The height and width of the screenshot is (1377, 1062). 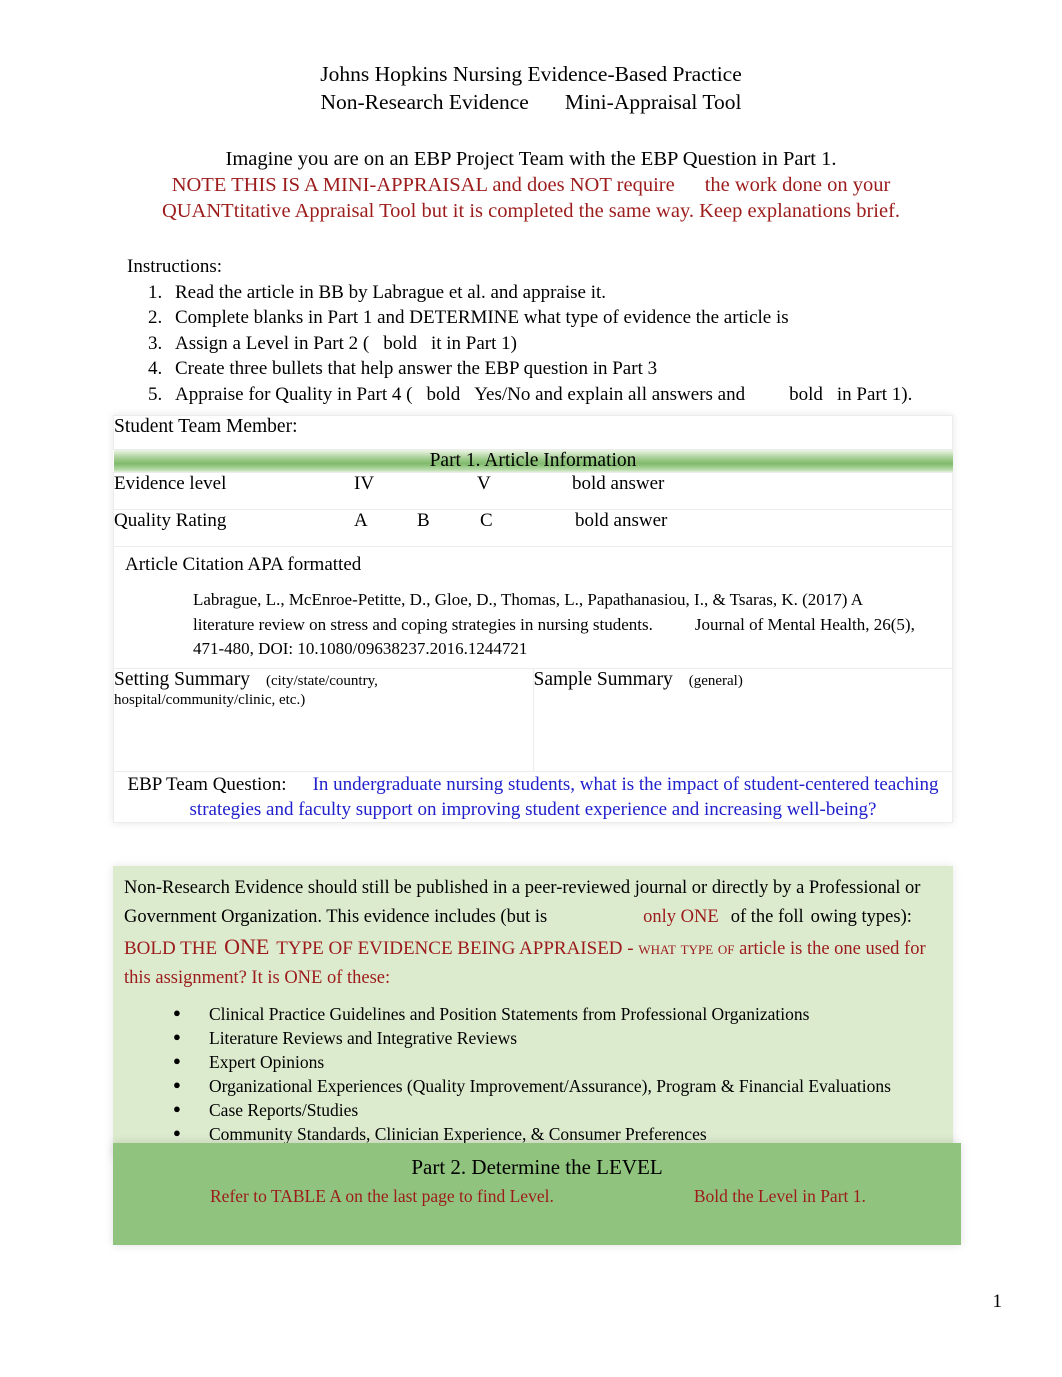 What do you see at coordinates (806, 394) in the screenshot?
I see `instruction-5-bold-2: bold` at bounding box center [806, 394].